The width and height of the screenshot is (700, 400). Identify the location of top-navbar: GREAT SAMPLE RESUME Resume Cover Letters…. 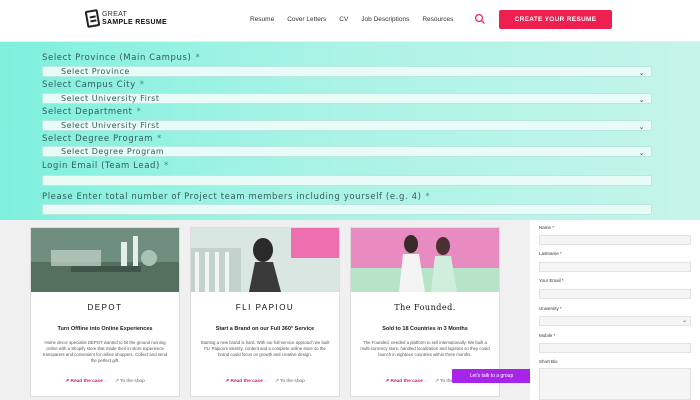
(350, 21).